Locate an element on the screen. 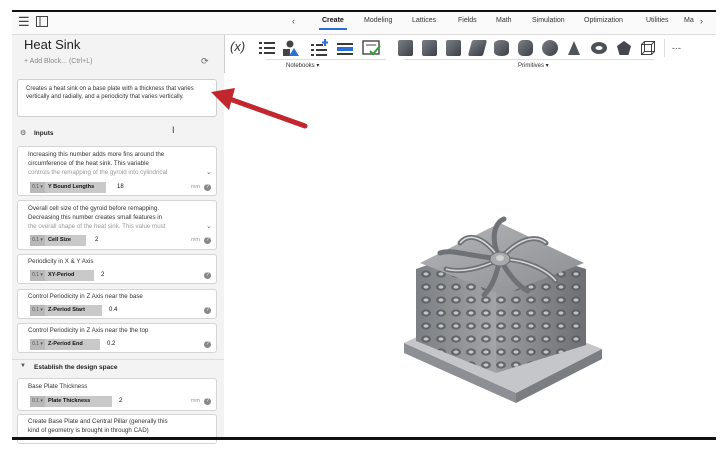 The width and height of the screenshot is (728, 453). notebooks-dropdown: Notebooks ▾ is located at coordinates (302, 65).